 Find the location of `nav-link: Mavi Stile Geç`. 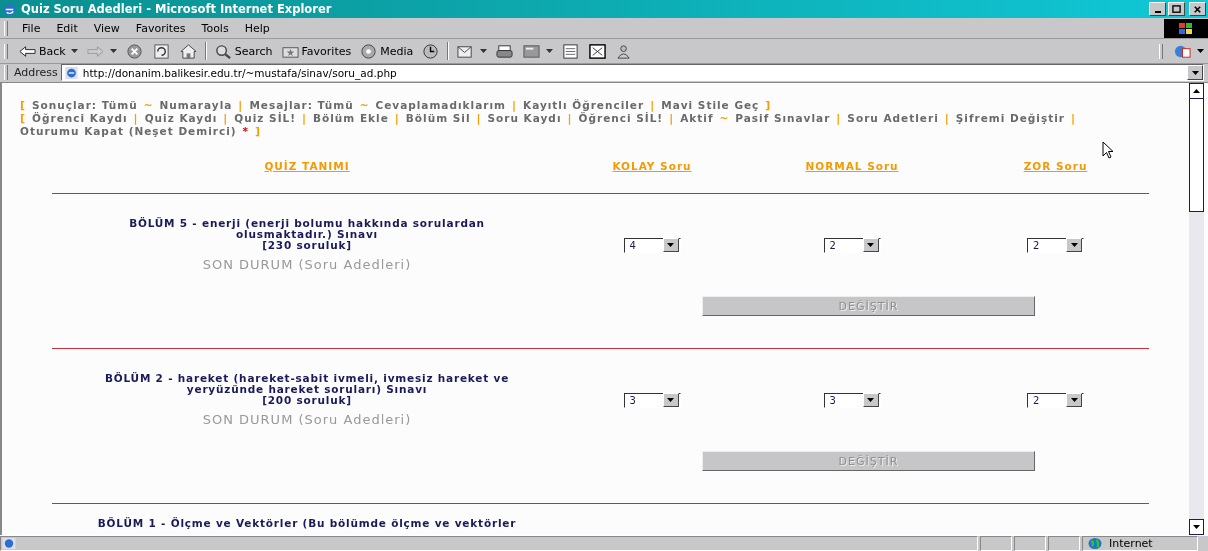

nav-link: Mavi Stile Geç is located at coordinates (710, 105).